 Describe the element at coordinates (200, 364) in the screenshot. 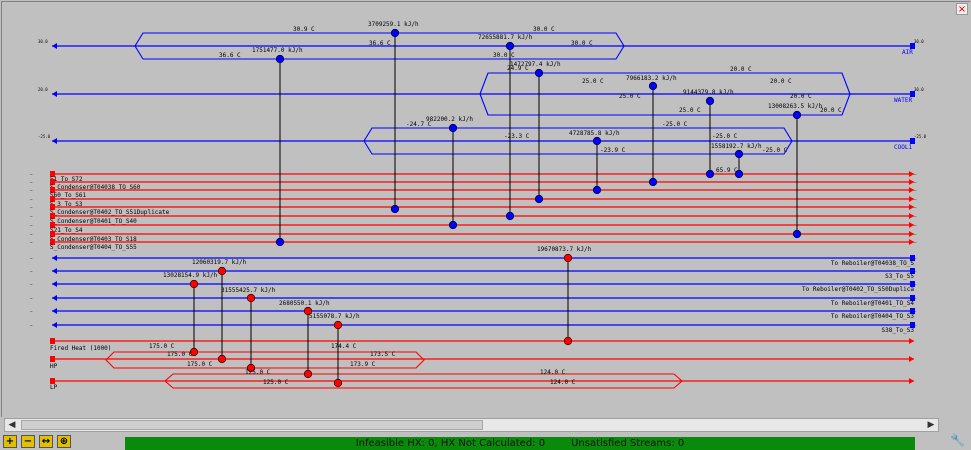

I see `temp-label-23: 175.0 C` at that location.